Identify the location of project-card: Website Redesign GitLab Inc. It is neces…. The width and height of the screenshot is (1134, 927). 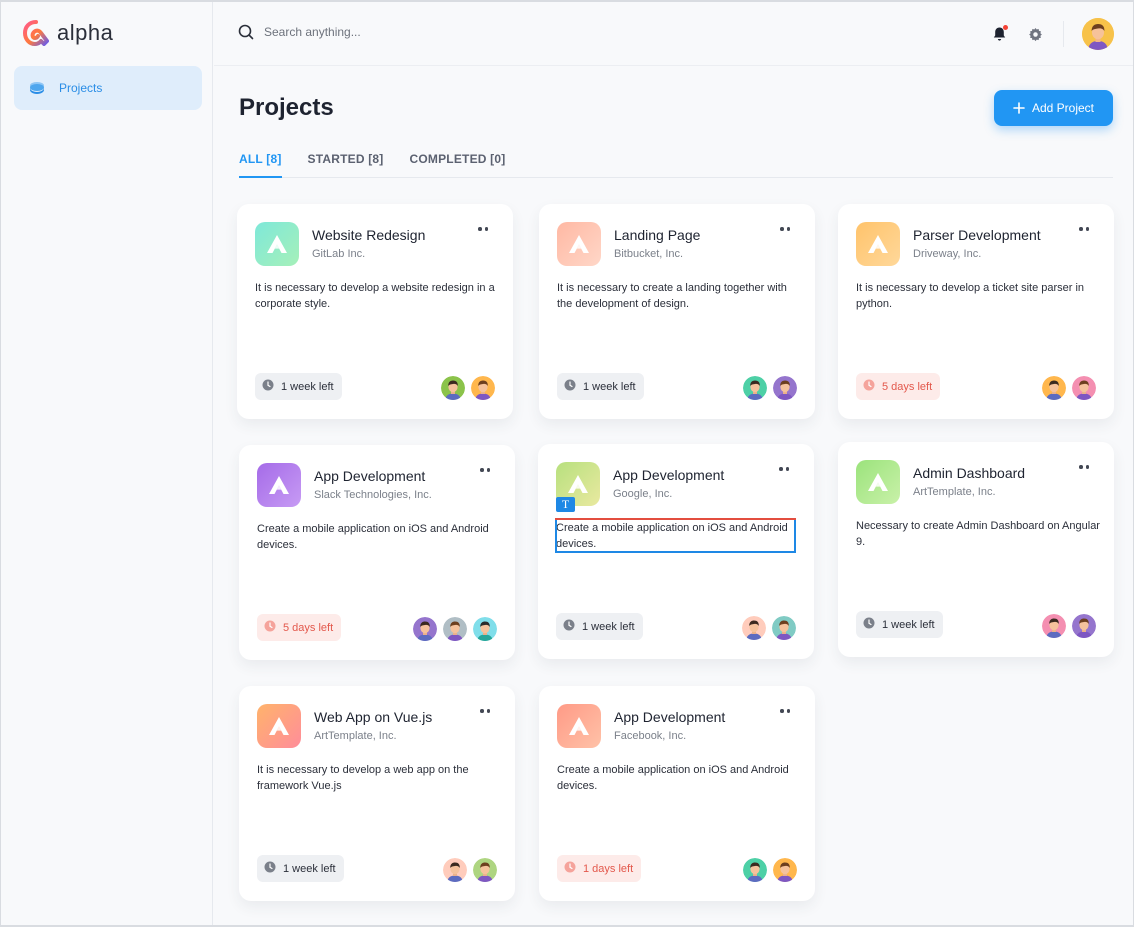
(375, 311).